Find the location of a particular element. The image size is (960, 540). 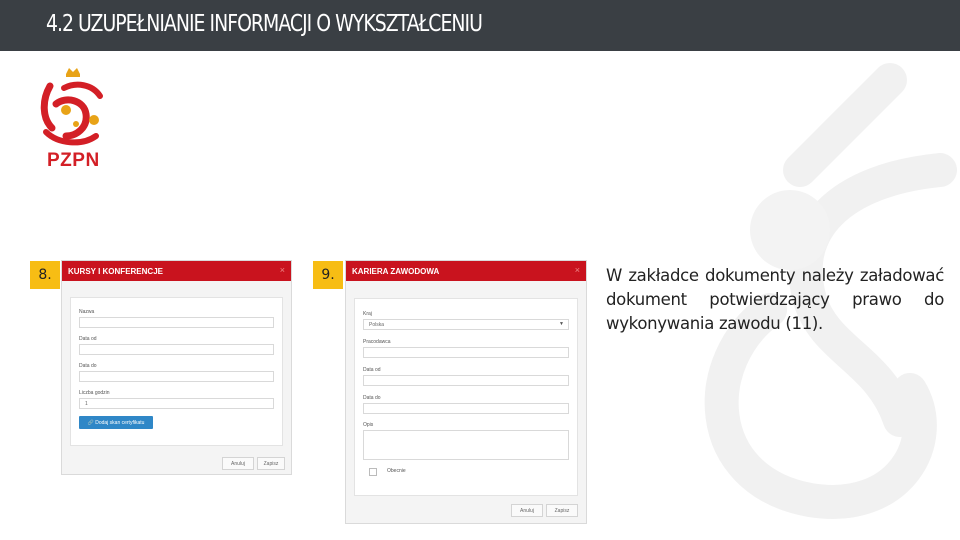

step-badge-8: 8. is located at coordinates (45, 275).